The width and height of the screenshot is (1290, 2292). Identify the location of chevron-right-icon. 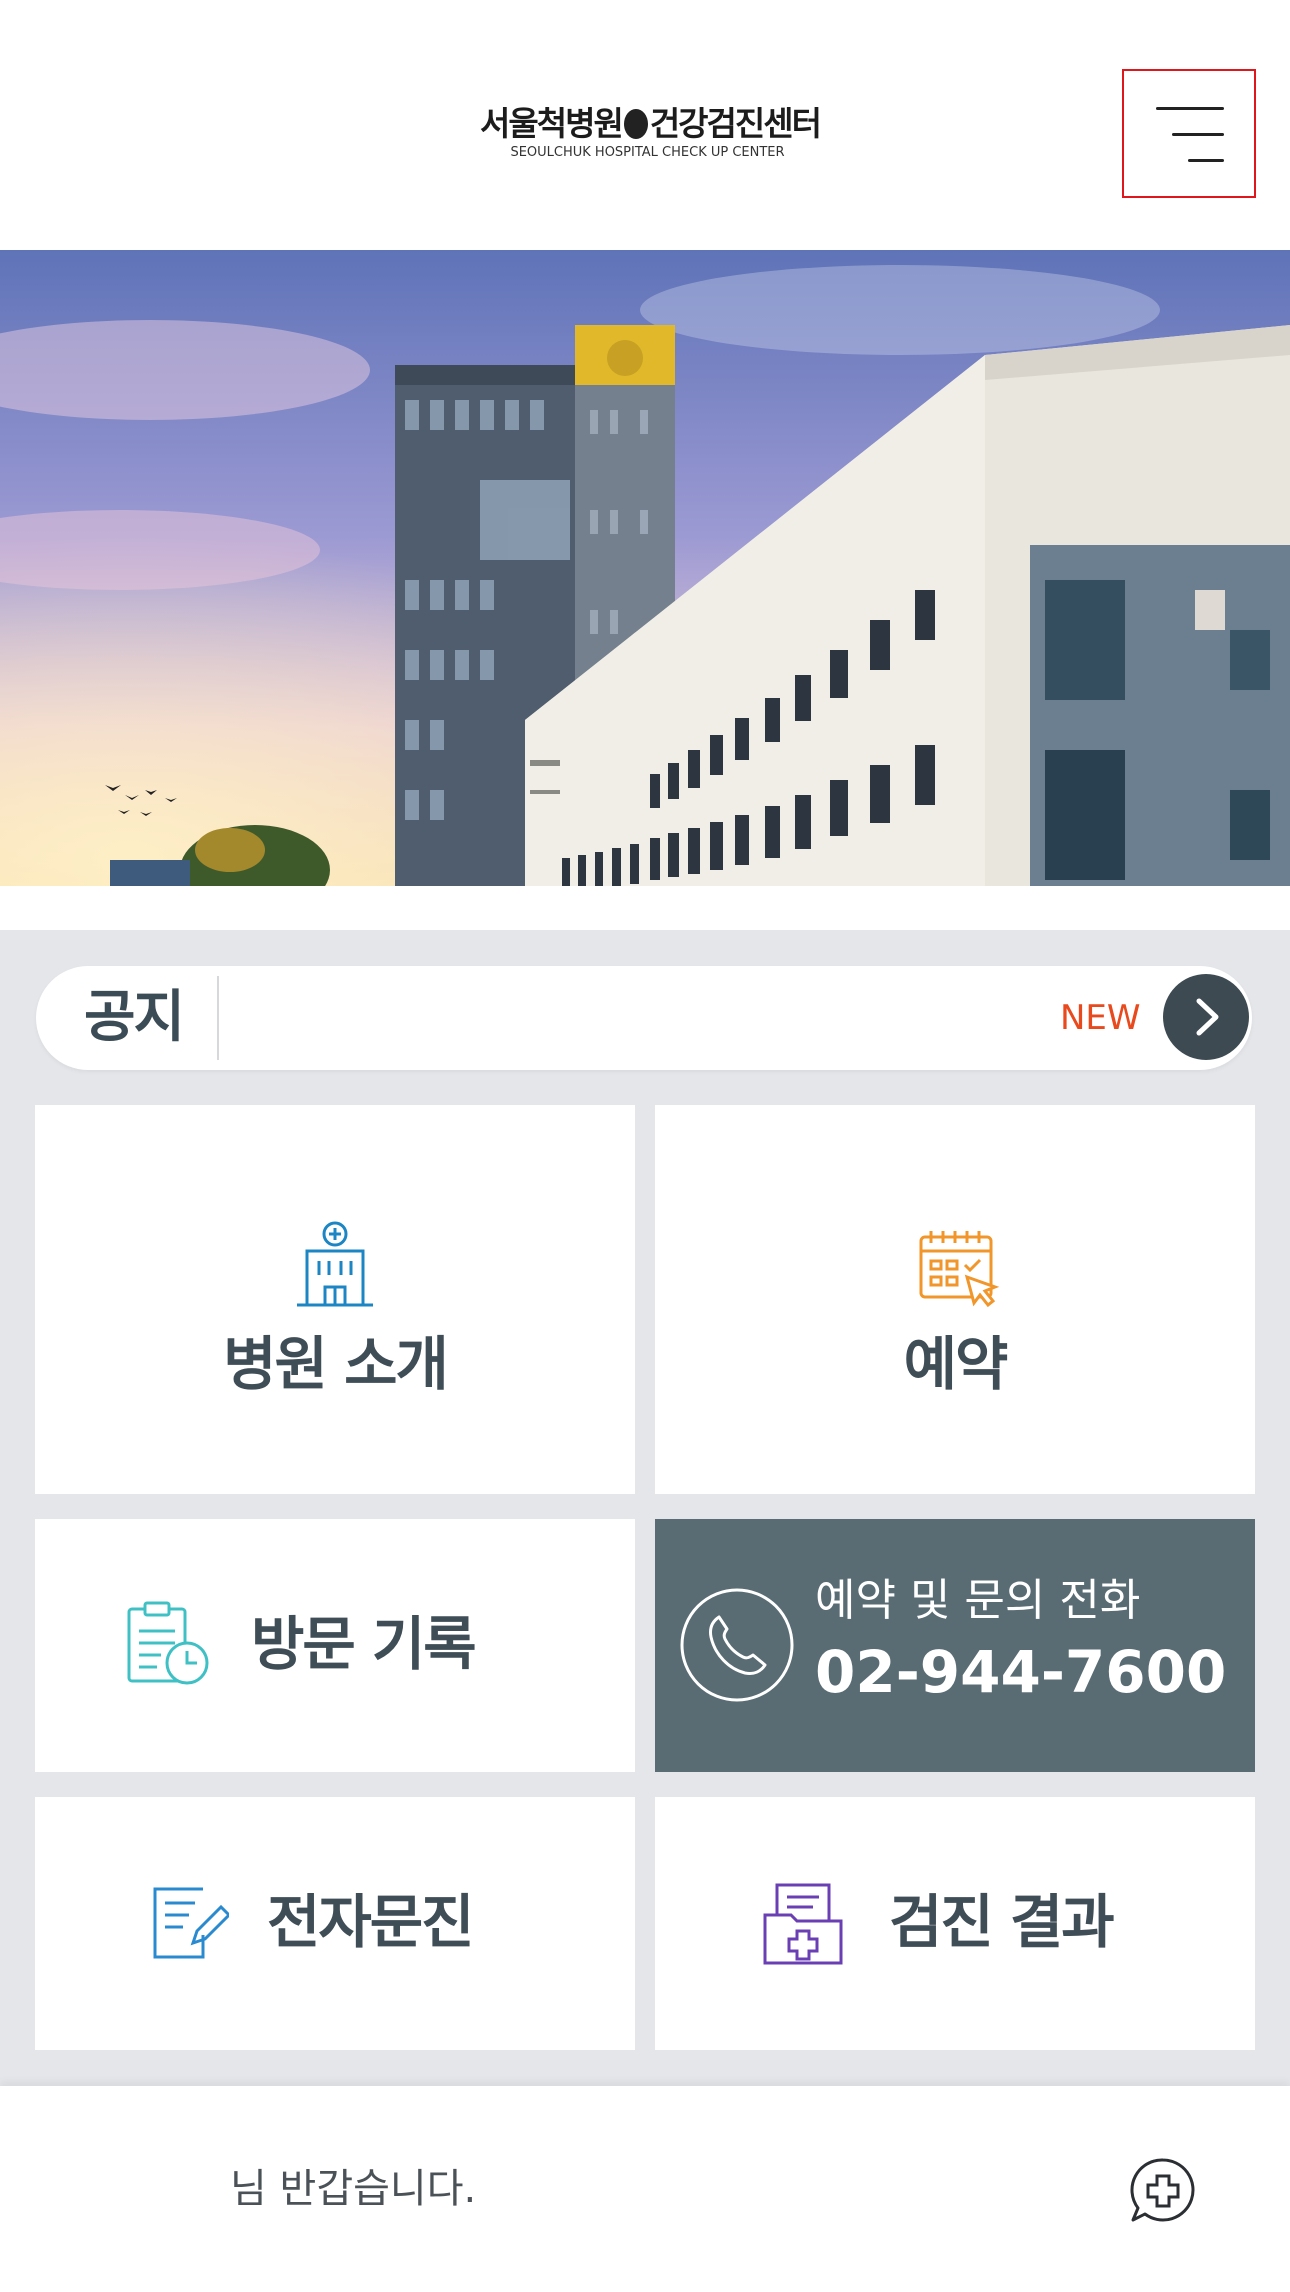
(1207, 1017).